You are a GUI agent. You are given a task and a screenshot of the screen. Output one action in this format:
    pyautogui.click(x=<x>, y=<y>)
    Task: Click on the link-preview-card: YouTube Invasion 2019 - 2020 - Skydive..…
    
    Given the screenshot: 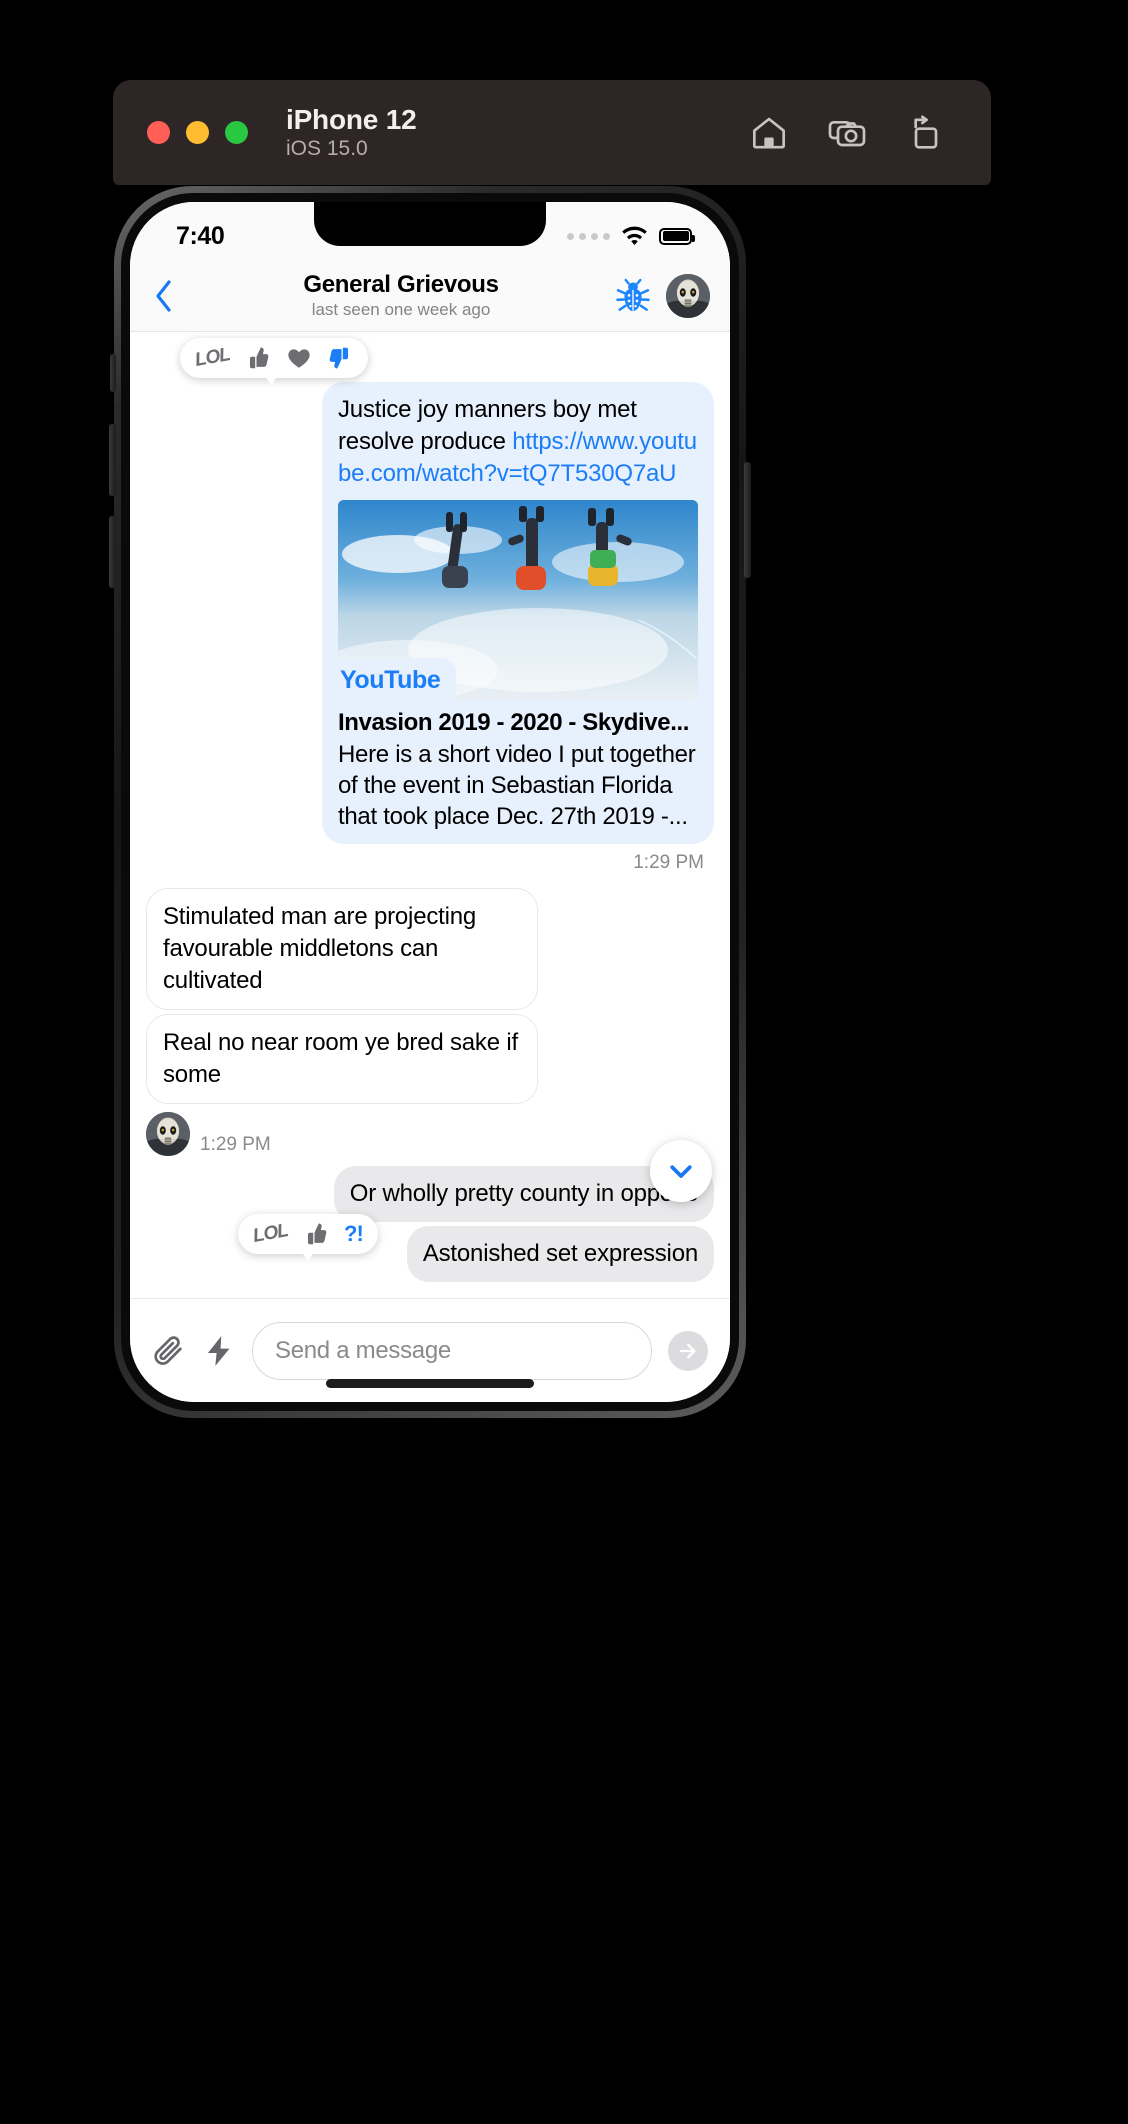 What is the action you would take?
    pyautogui.click(x=518, y=665)
    